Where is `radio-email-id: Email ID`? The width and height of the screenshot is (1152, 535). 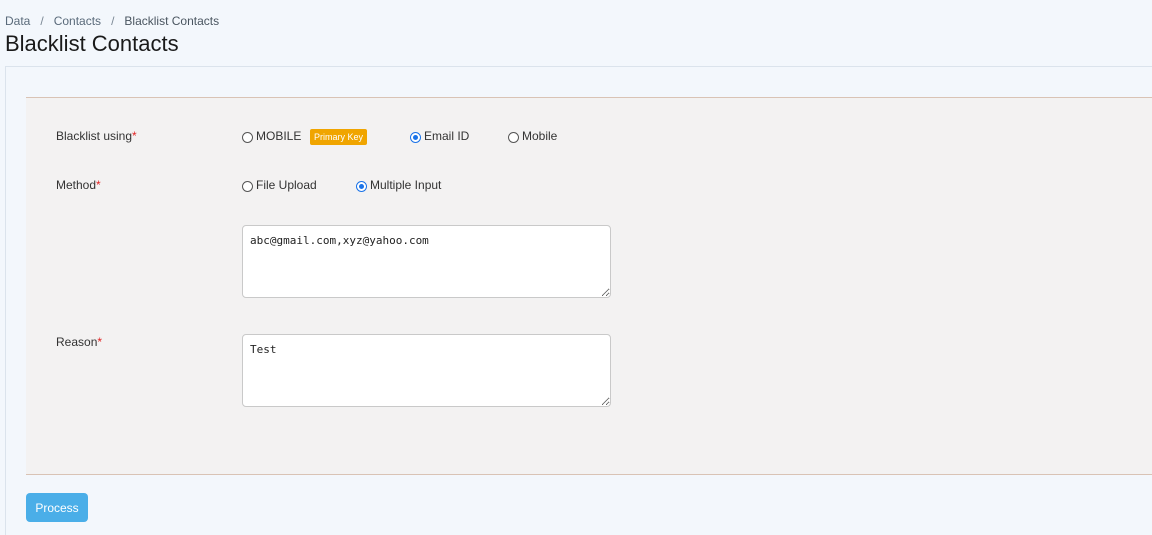 radio-email-id: Email ID is located at coordinates (439, 136).